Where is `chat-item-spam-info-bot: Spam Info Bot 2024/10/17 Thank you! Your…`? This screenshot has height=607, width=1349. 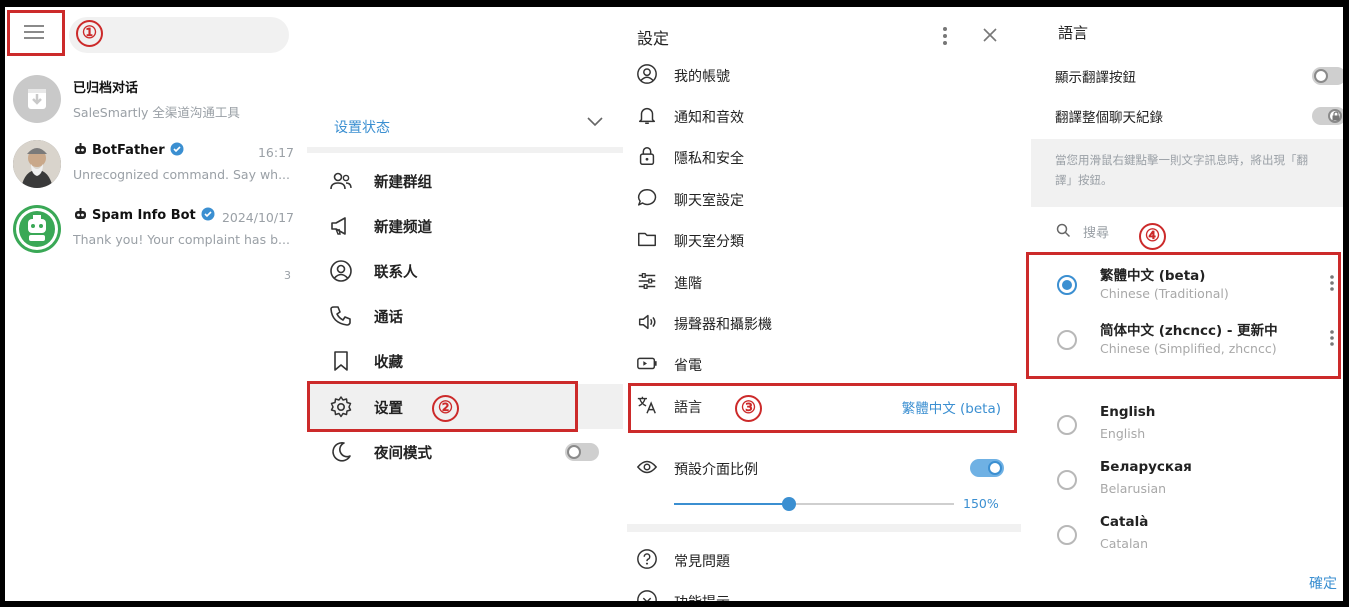 chat-item-spam-info-bot: Spam Info Bot 2024/10/17 Thank you! Your… is located at coordinates (152, 230).